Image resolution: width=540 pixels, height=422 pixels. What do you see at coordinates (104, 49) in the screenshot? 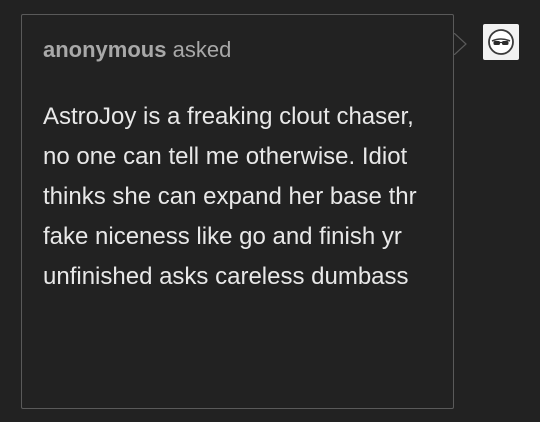
I see `asker-name: anonymous` at bounding box center [104, 49].